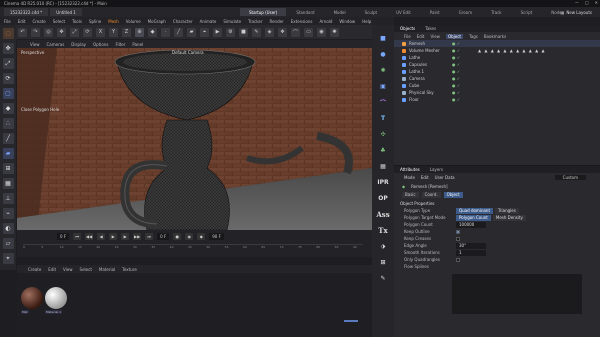  I want to click on mode-dropdown: Custom, so click(570, 177).